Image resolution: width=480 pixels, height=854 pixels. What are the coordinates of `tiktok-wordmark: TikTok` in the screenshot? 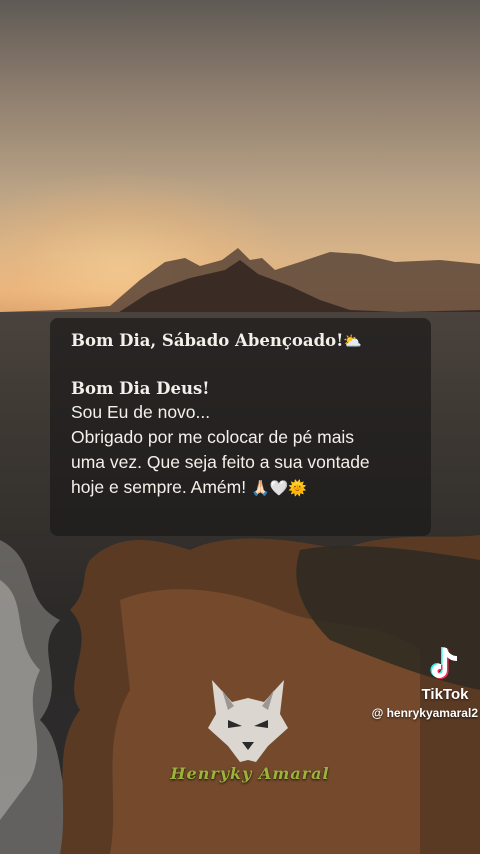 It's located at (445, 694).